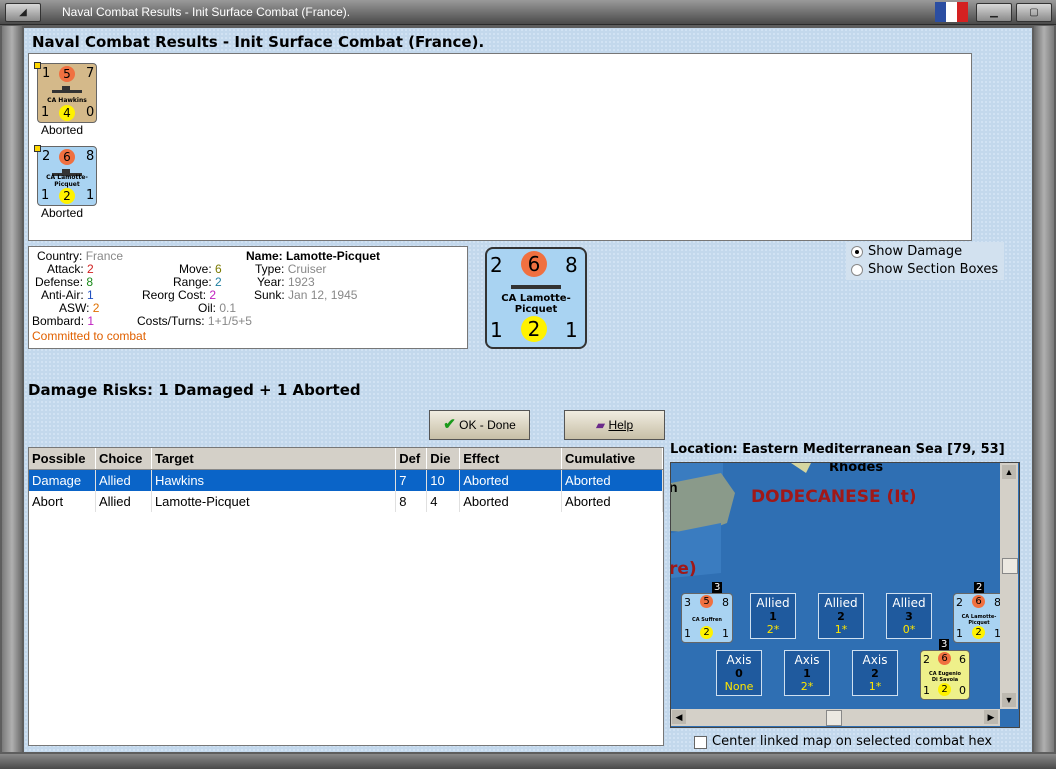 The image size is (1056, 769). Describe the element at coordinates (909, 616) in the screenshot. I see `allied-slot-3: Allied 3 0*` at that location.